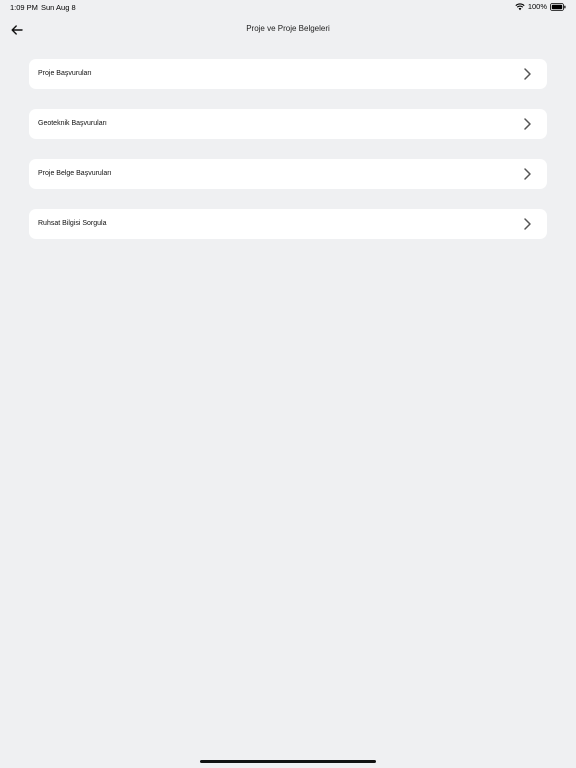 This screenshot has height=768, width=576. I want to click on menu-item-label: Proje Başvuruları, so click(65, 73).